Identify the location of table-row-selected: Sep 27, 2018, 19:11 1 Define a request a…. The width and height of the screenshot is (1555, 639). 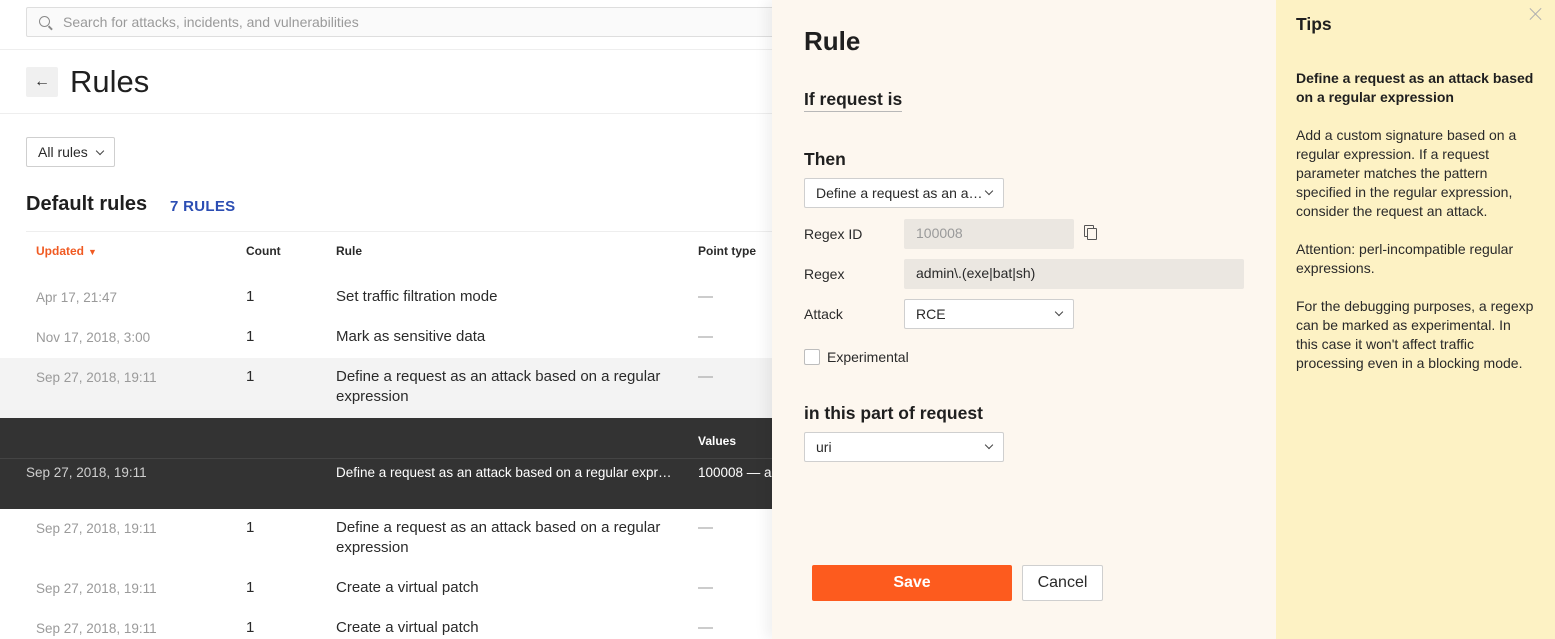
(386, 388).